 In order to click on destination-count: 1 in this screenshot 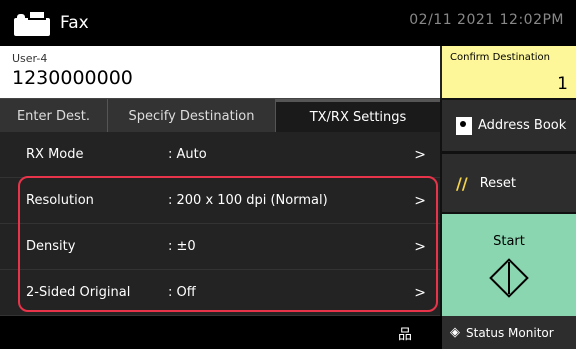, I will do `click(562, 84)`.